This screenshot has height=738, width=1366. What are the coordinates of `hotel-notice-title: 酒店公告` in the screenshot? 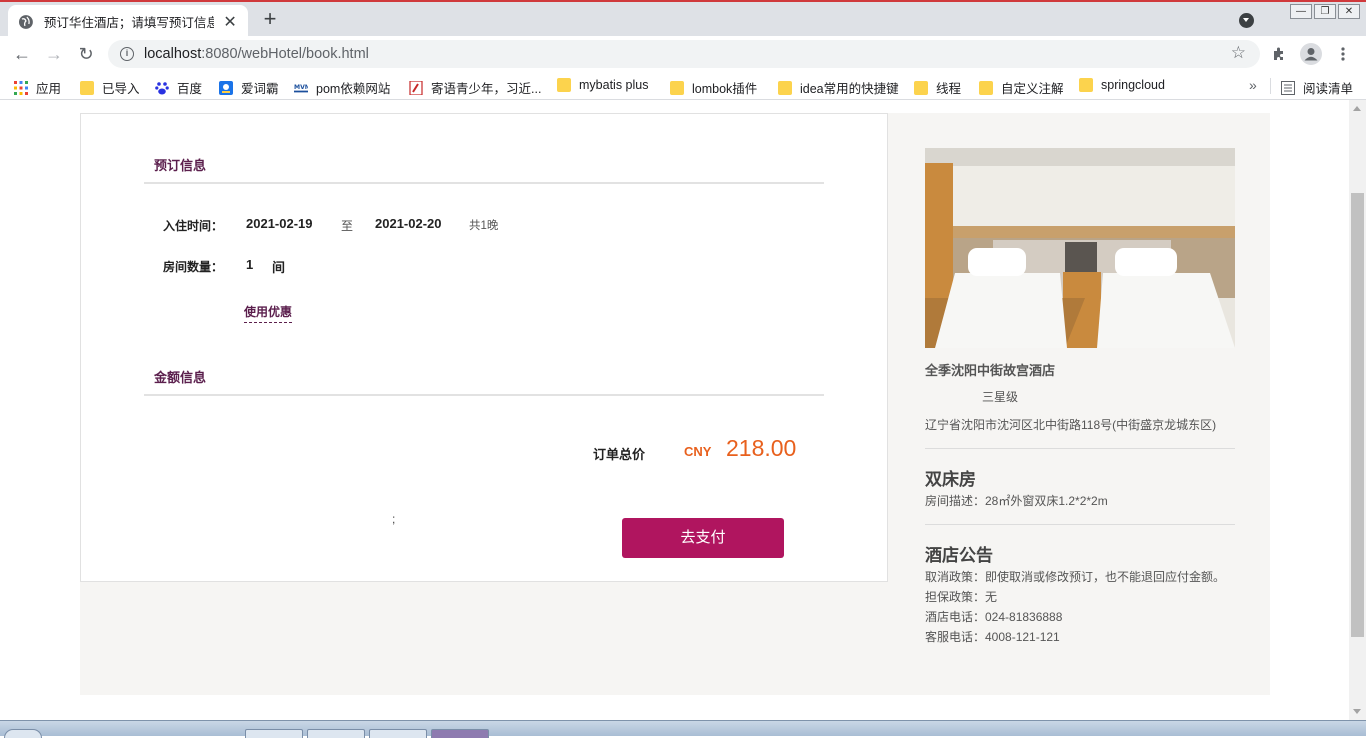 It's located at (959, 555).